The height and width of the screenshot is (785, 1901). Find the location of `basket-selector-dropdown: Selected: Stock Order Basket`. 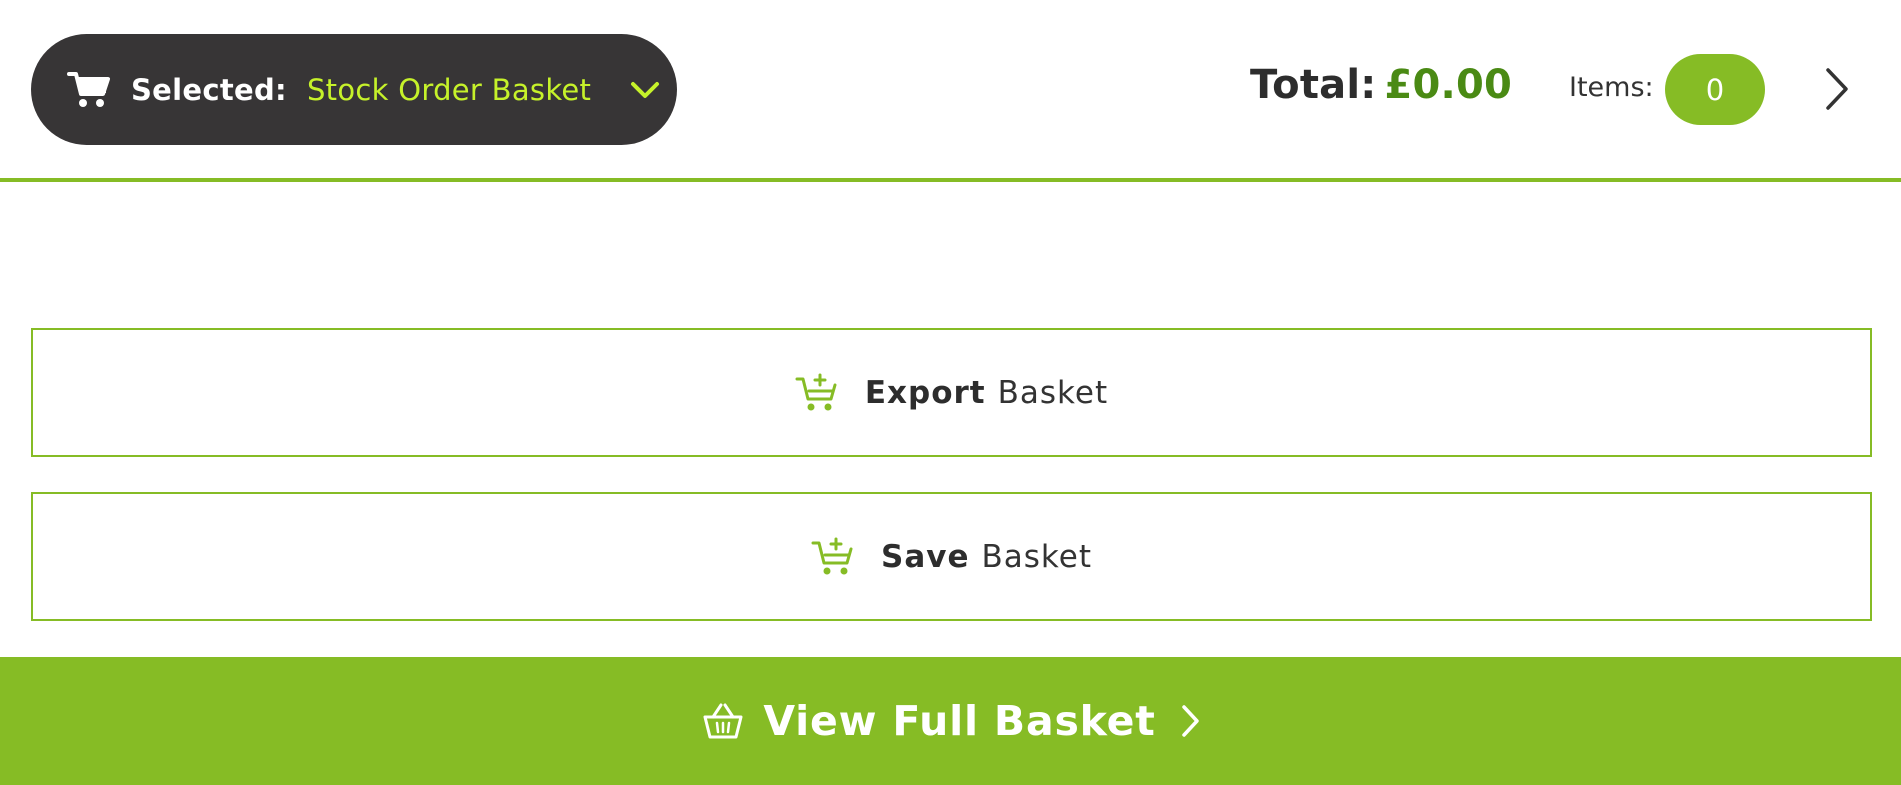

basket-selector-dropdown: Selected: Stock Order Basket is located at coordinates (354, 89).